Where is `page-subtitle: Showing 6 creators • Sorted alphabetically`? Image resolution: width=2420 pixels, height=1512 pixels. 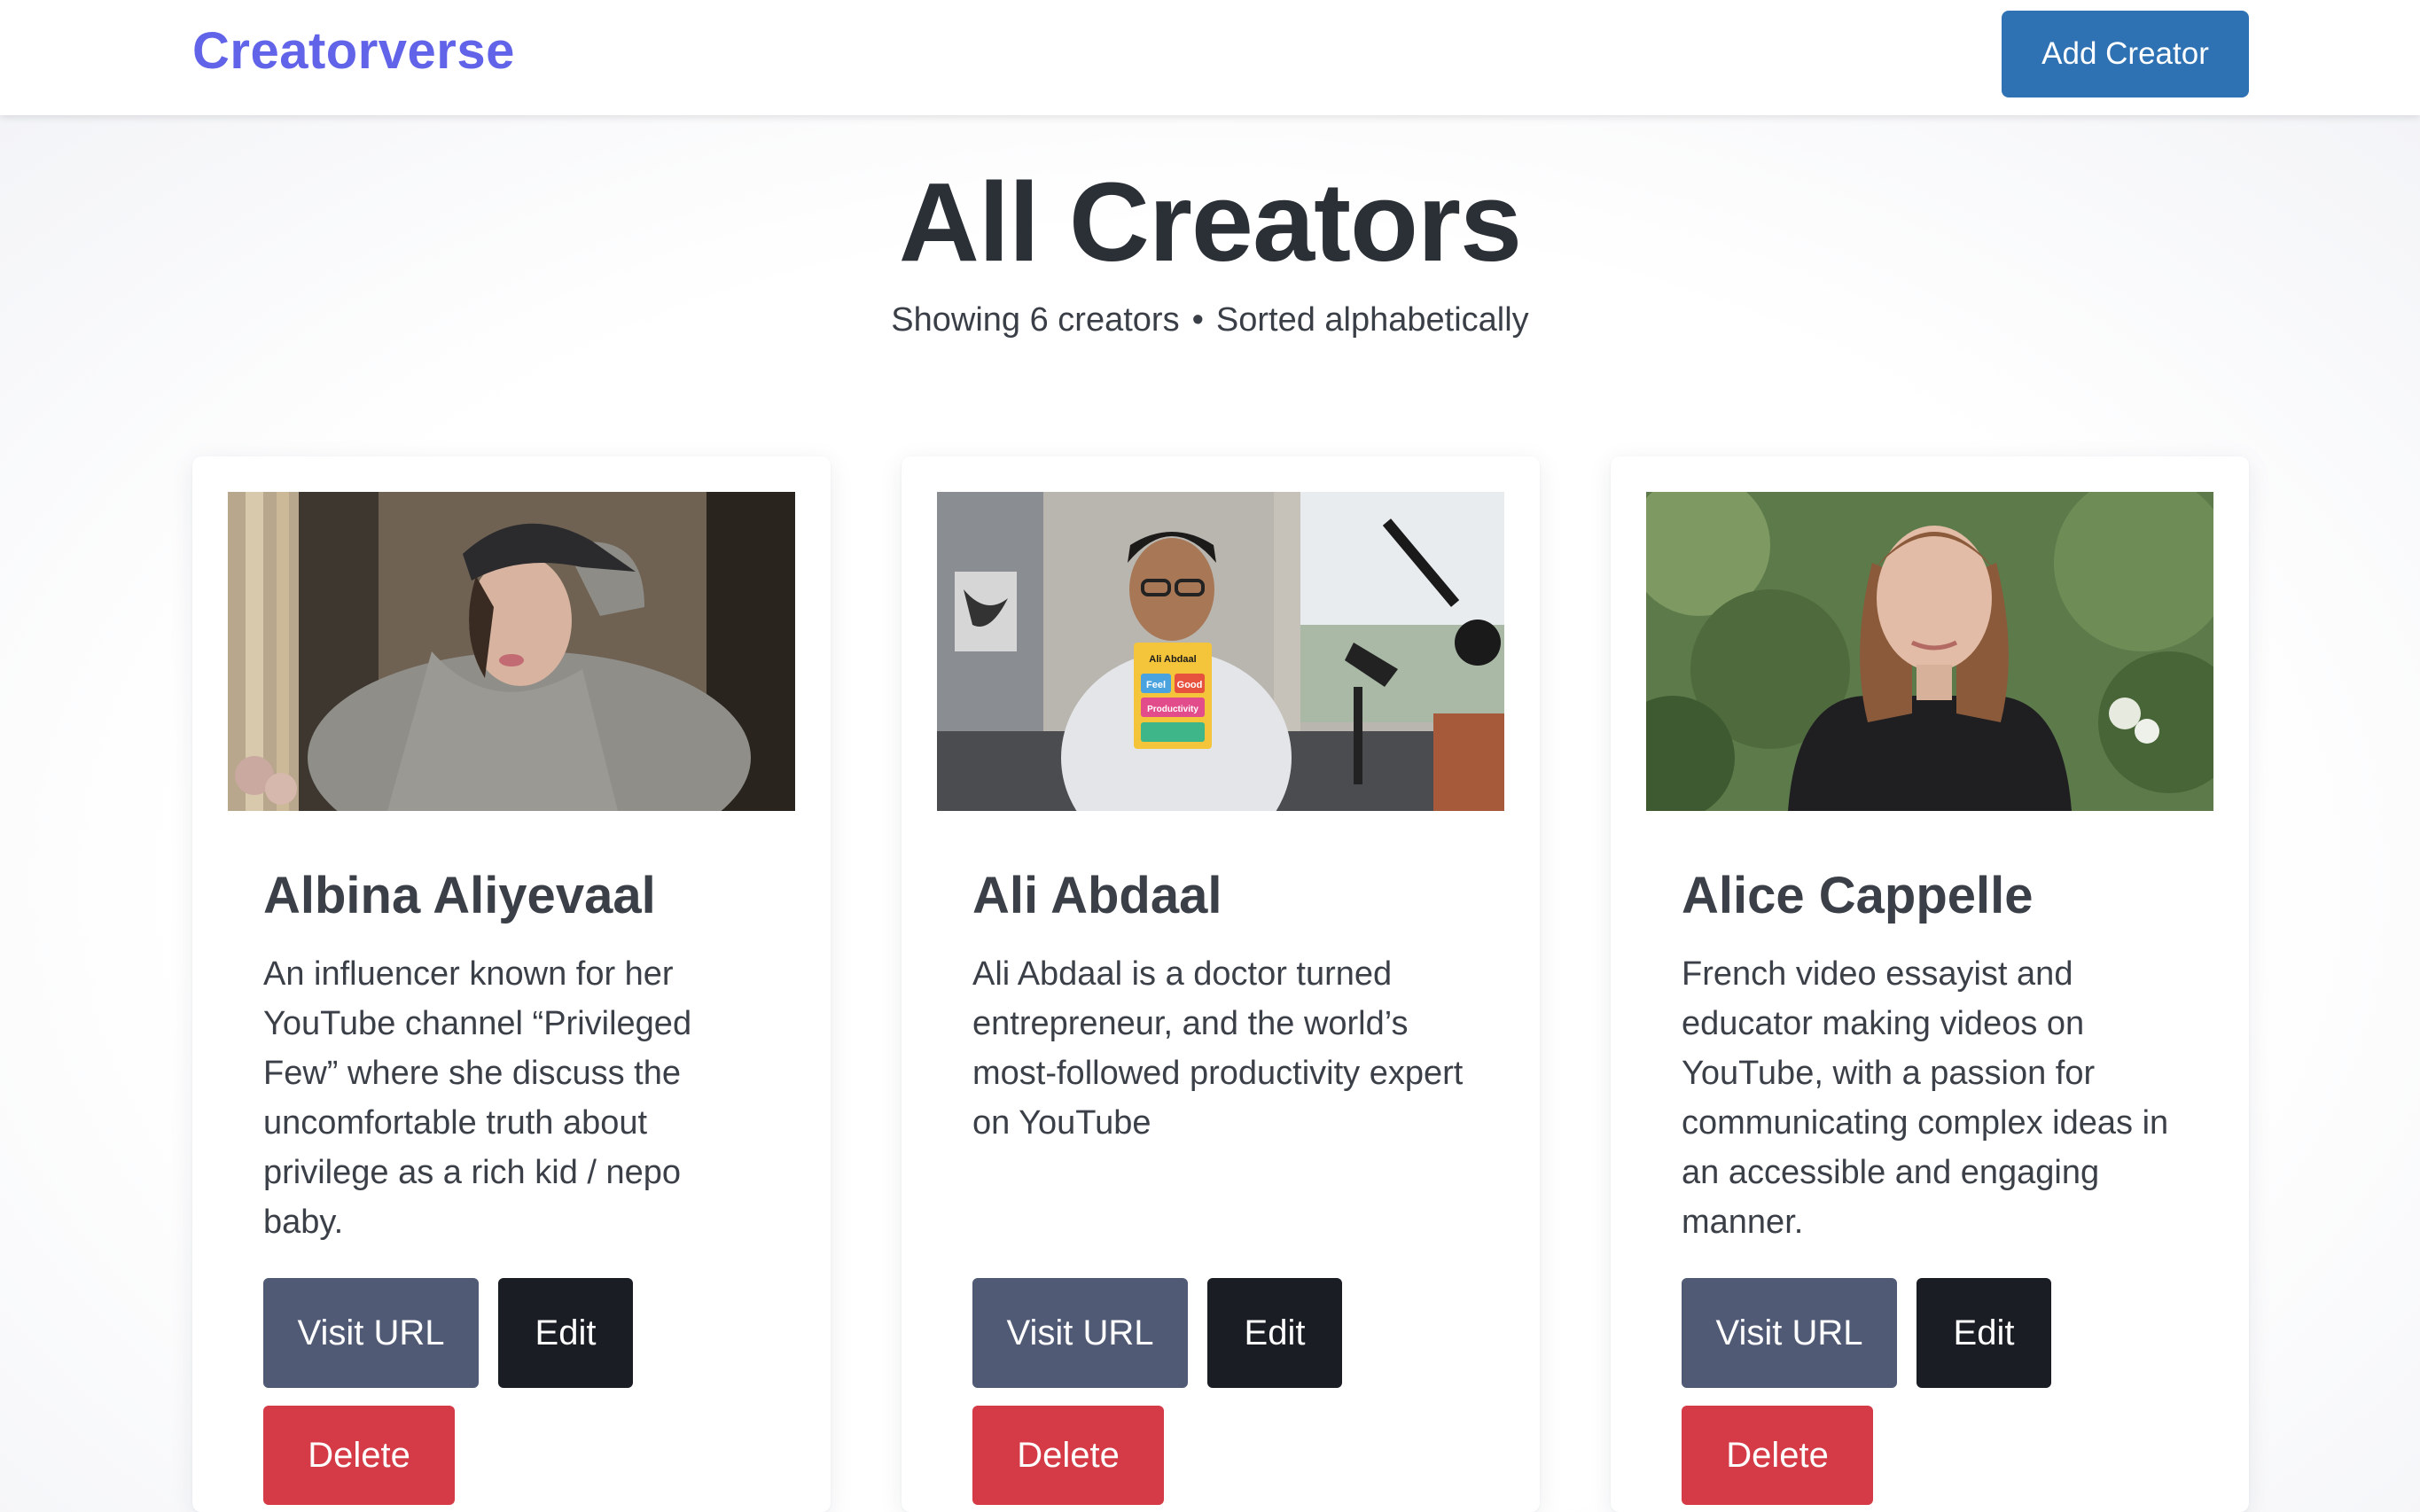 page-subtitle: Showing 6 creators • Sorted alphabetically is located at coordinates (1210, 320).